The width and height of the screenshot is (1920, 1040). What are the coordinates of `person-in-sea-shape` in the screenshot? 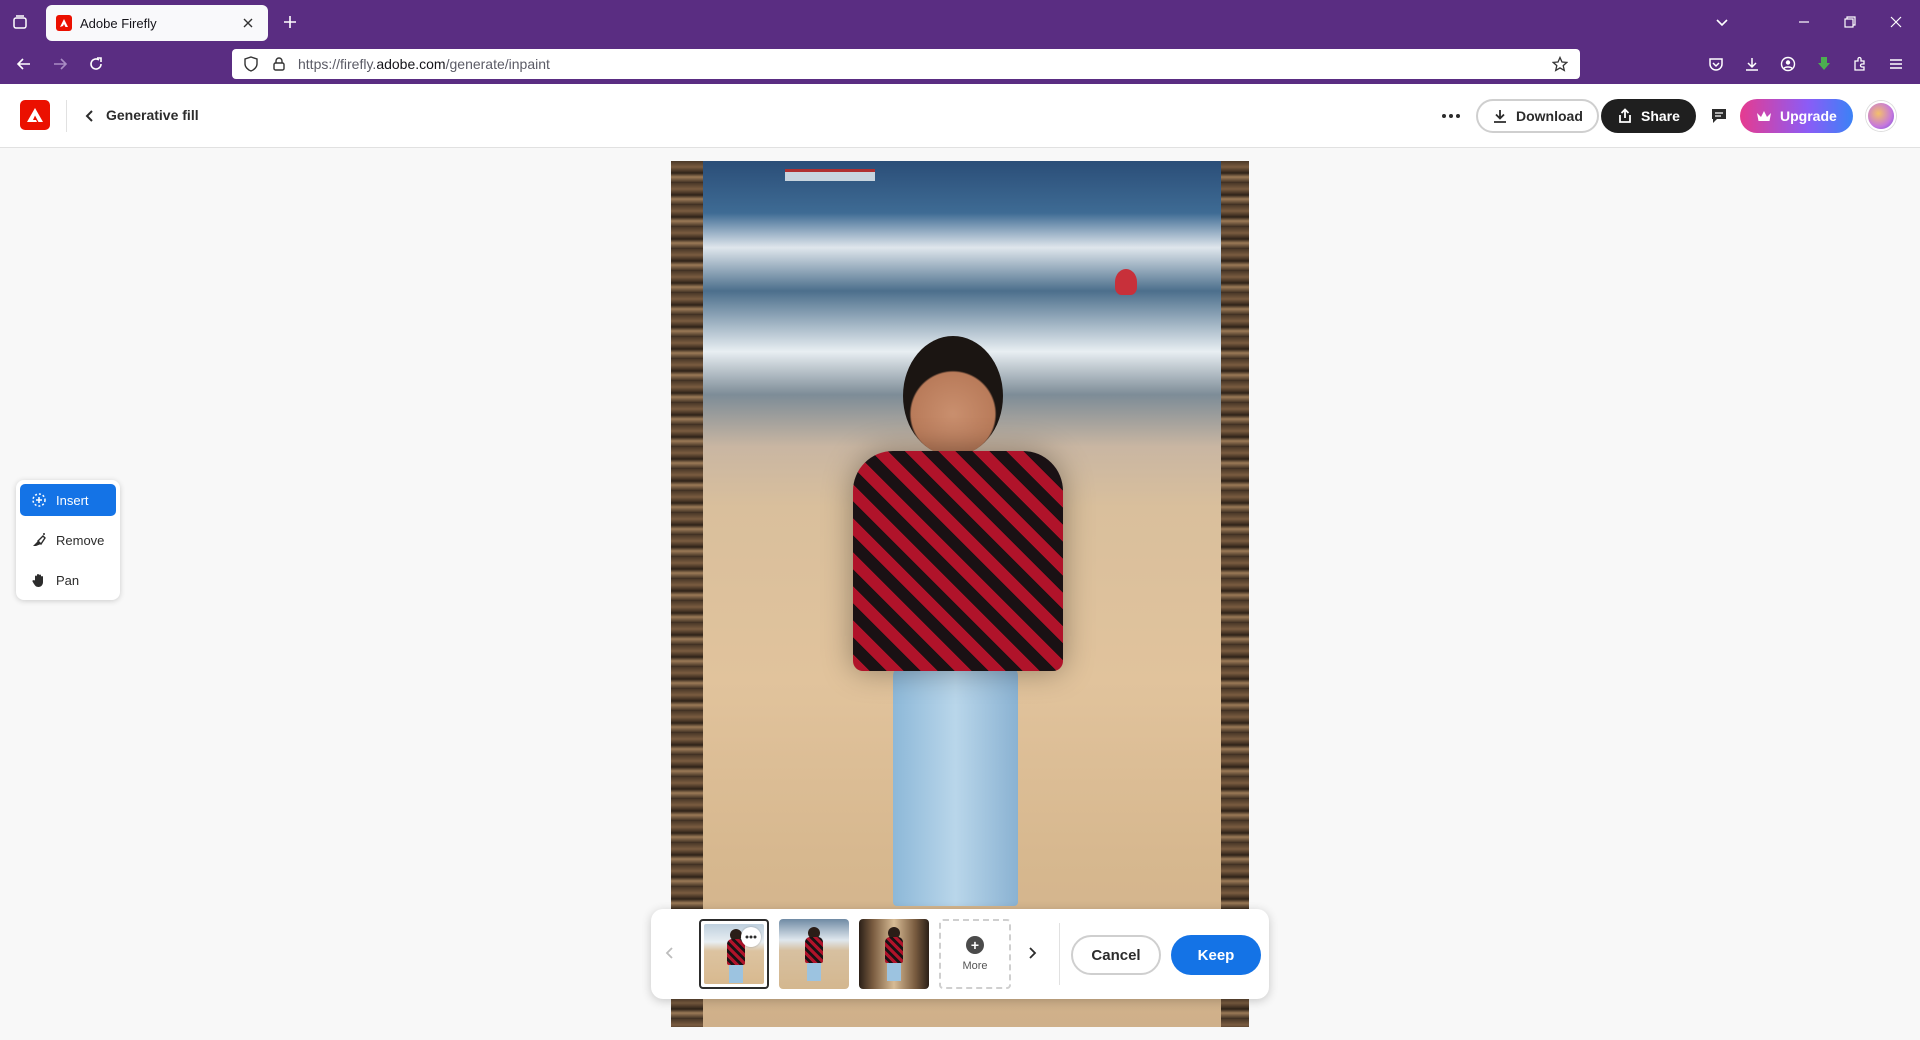 It's located at (1126, 282).